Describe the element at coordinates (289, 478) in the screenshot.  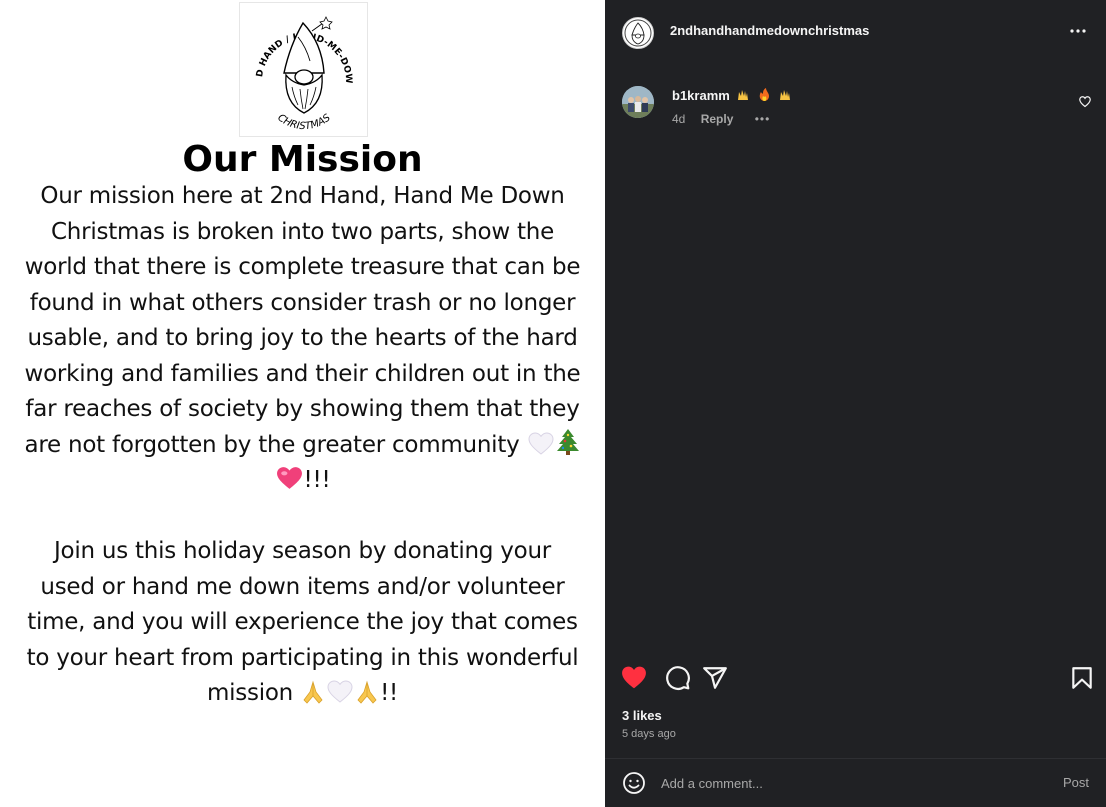
I see `pink-heart-icon` at that location.